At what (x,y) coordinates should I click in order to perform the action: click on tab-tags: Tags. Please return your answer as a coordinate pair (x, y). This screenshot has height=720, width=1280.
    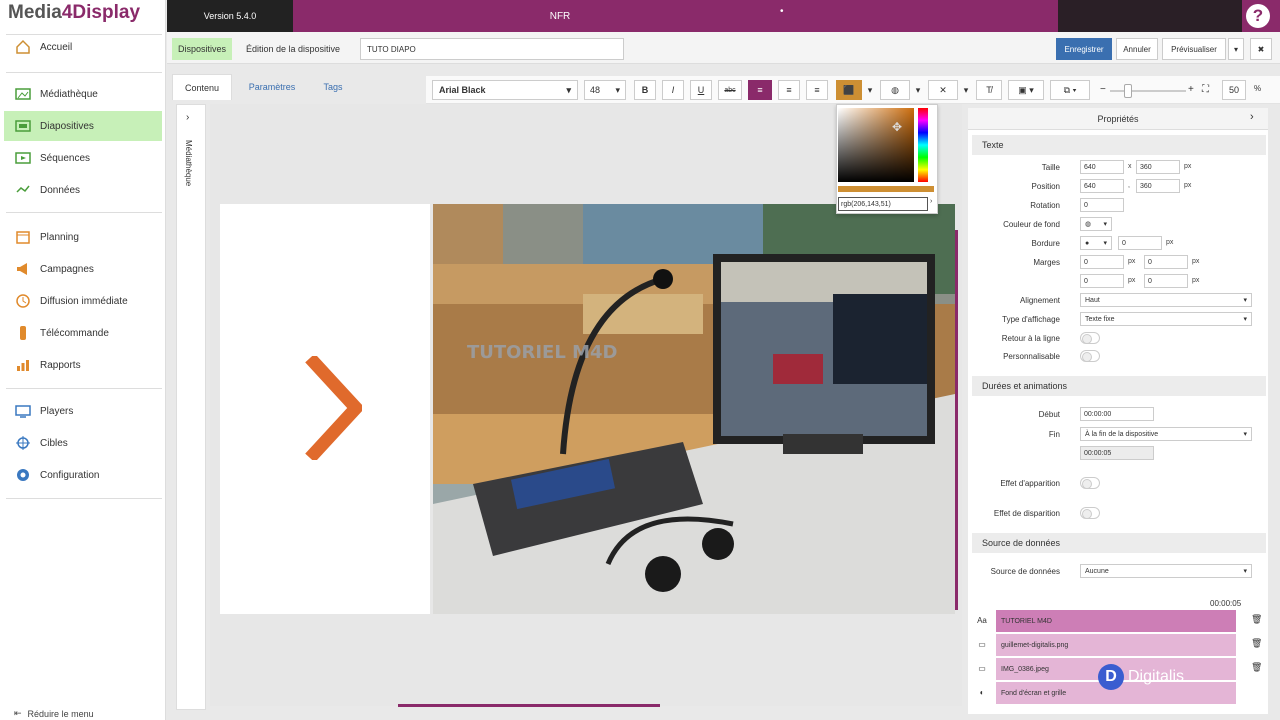
    Looking at the image, I should click on (333, 87).